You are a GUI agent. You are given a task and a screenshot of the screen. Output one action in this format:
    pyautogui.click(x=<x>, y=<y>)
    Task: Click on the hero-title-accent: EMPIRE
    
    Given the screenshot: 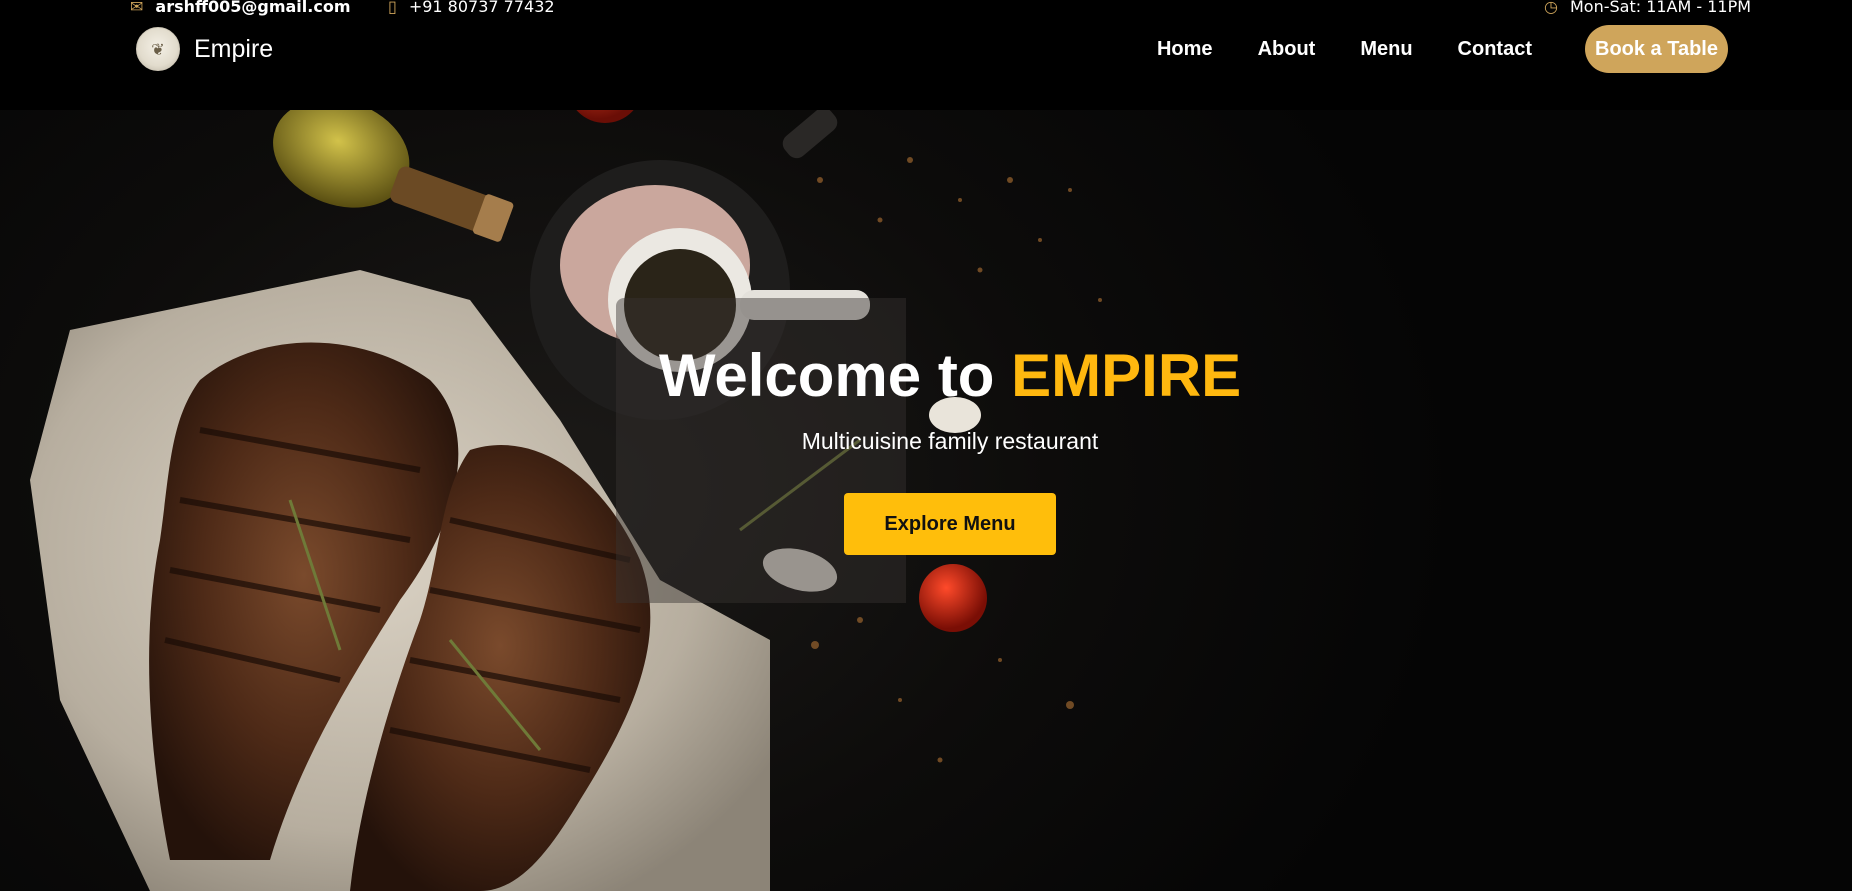 What is the action you would take?
    pyautogui.click(x=1126, y=375)
    